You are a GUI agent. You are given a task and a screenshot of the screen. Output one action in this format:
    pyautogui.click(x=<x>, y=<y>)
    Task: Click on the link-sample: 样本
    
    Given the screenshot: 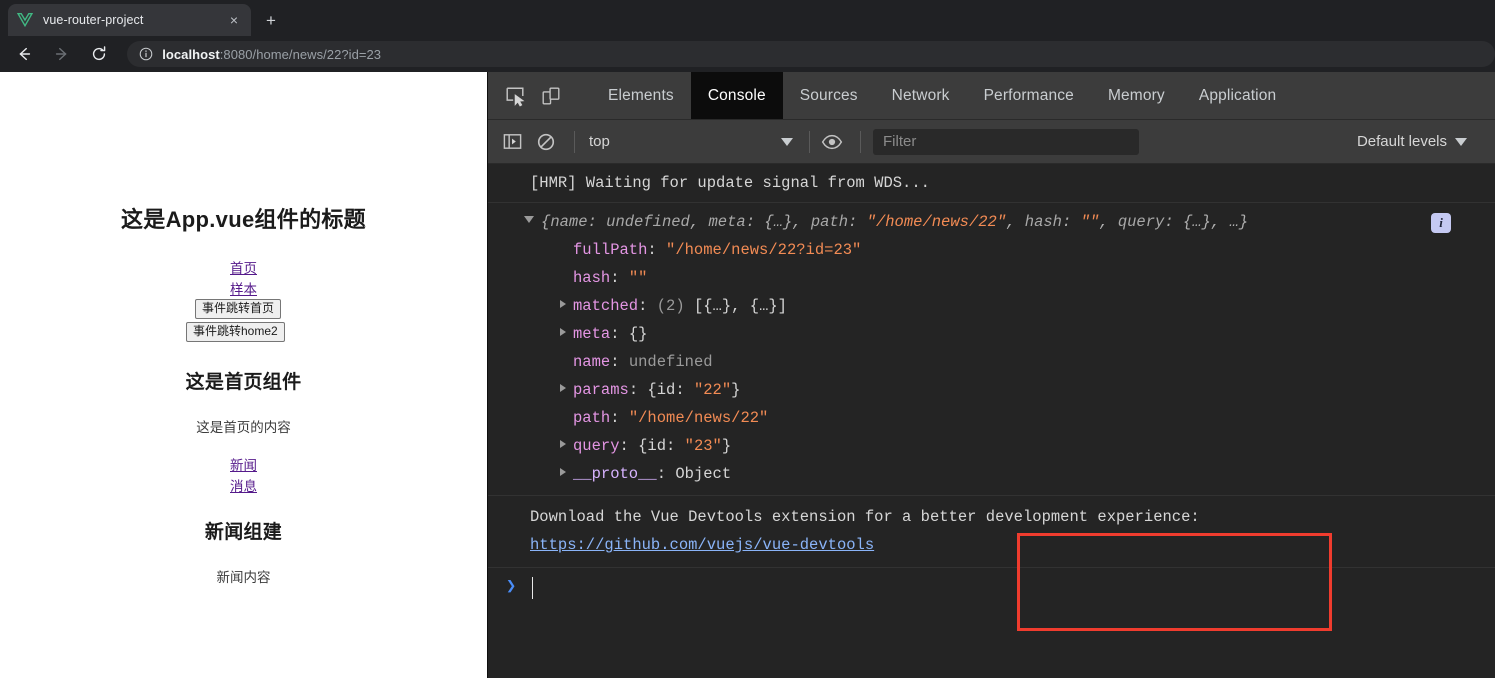 What is the action you would take?
    pyautogui.click(x=243, y=288)
    